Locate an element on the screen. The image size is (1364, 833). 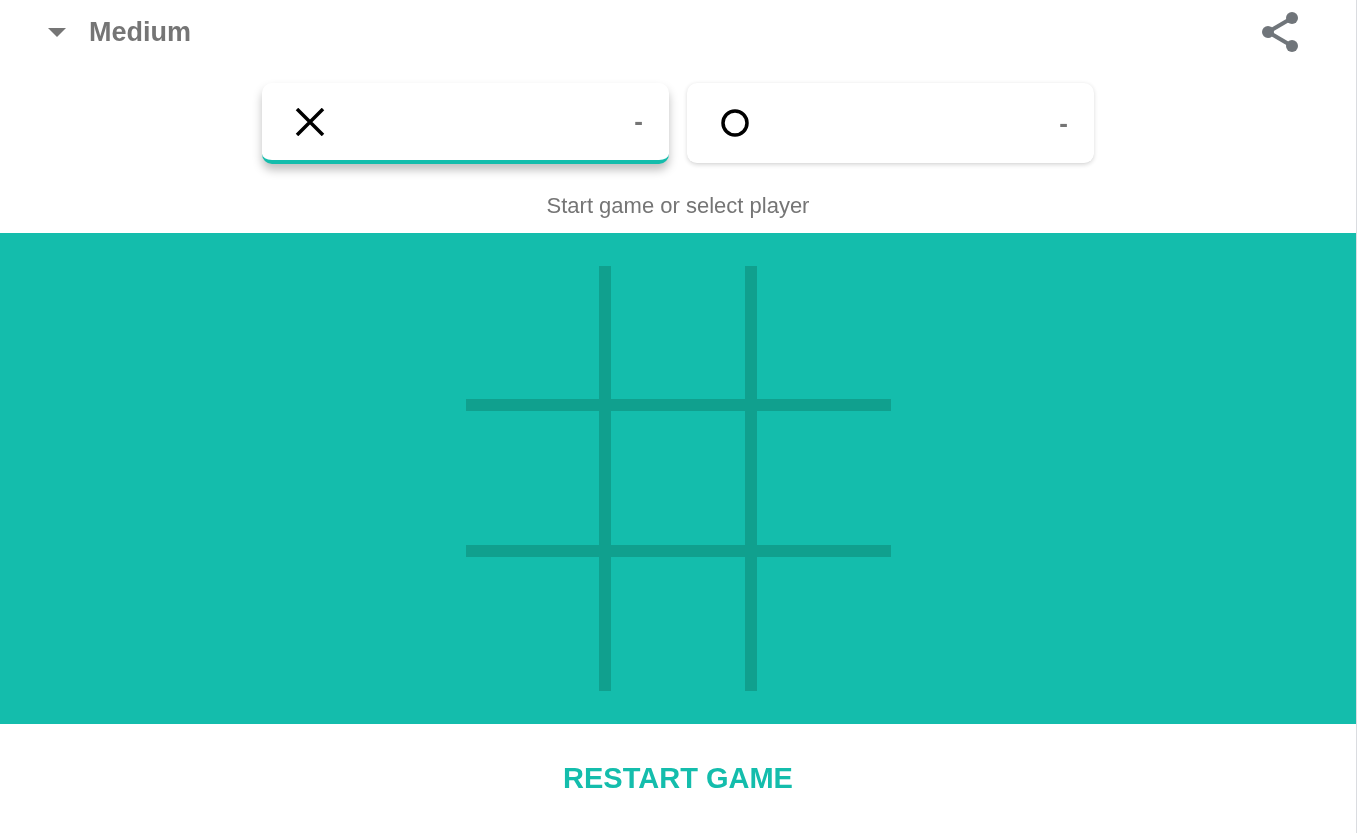
share-icon is located at coordinates (1280, 32).